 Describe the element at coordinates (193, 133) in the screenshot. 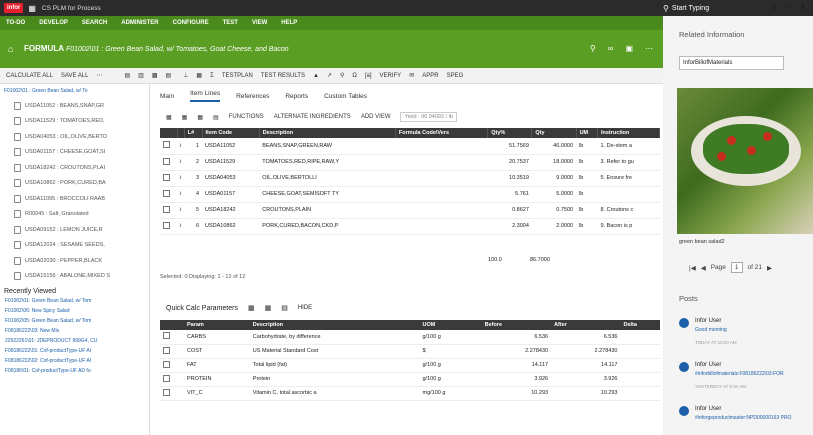

I see `column-header: L#` at that location.